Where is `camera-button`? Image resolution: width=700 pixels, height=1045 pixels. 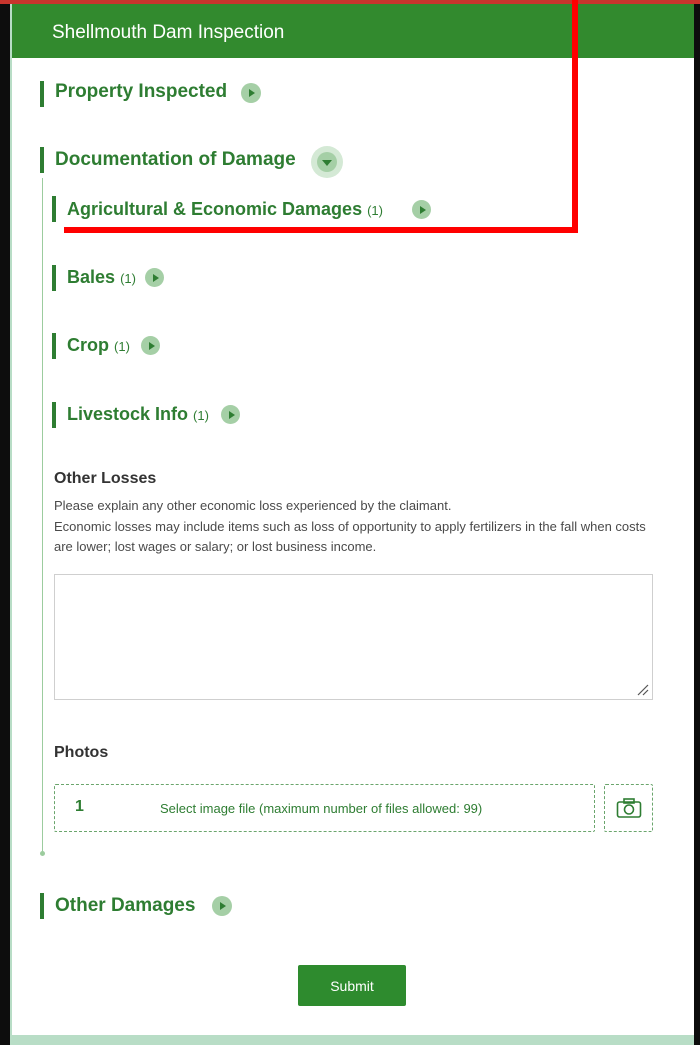
camera-button is located at coordinates (628, 808).